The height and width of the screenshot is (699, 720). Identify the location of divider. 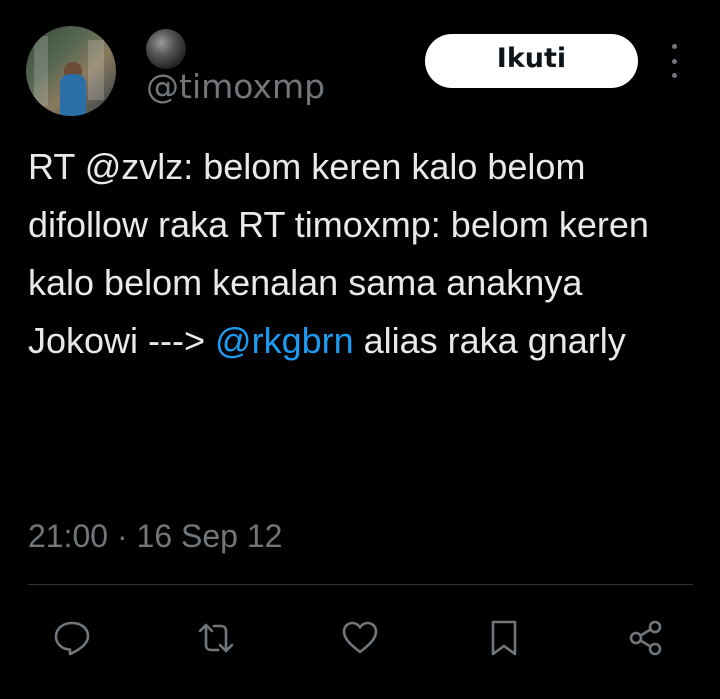
(360, 584).